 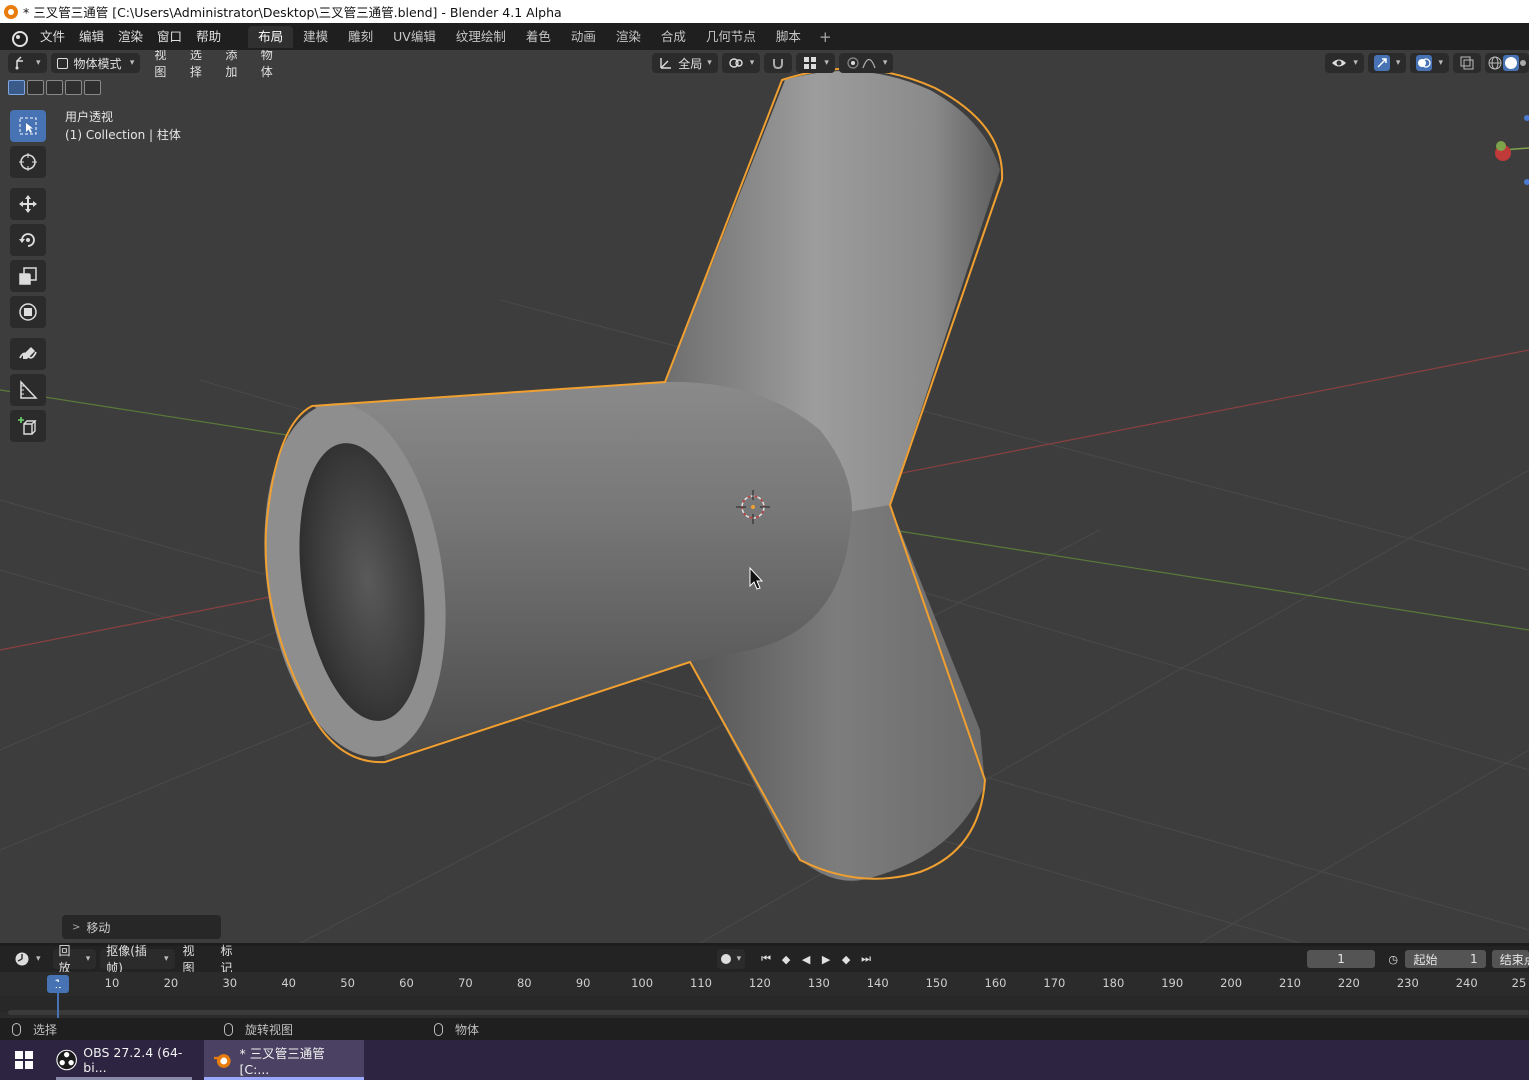 What do you see at coordinates (1510, 959) in the screenshot?
I see `end-frame-field: 结束点` at bounding box center [1510, 959].